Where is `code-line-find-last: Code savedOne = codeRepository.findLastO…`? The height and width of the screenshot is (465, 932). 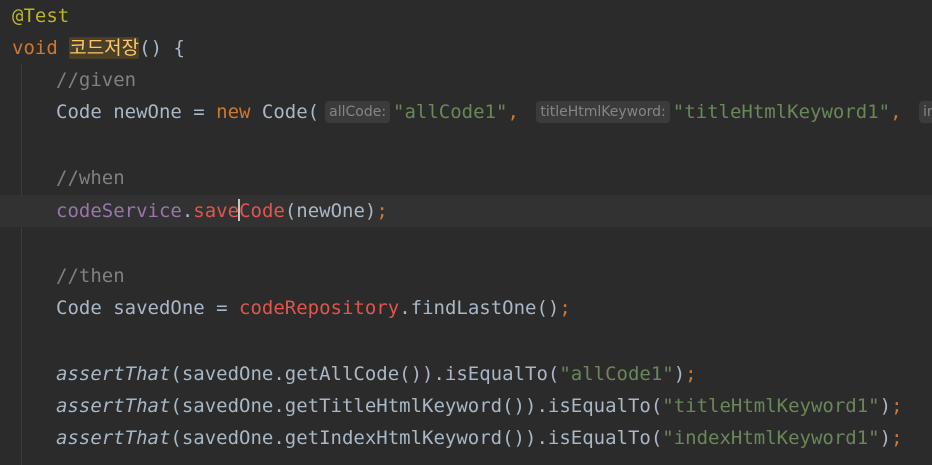 code-line-find-last: Code savedOne = codeRepository.findLastO… is located at coordinates (466, 308).